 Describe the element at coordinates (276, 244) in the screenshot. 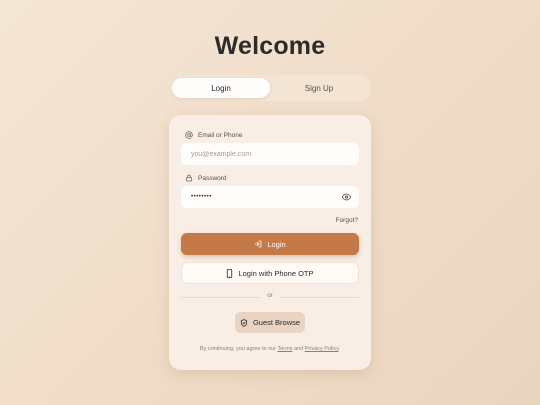

I see `login-button-label: Login` at that location.